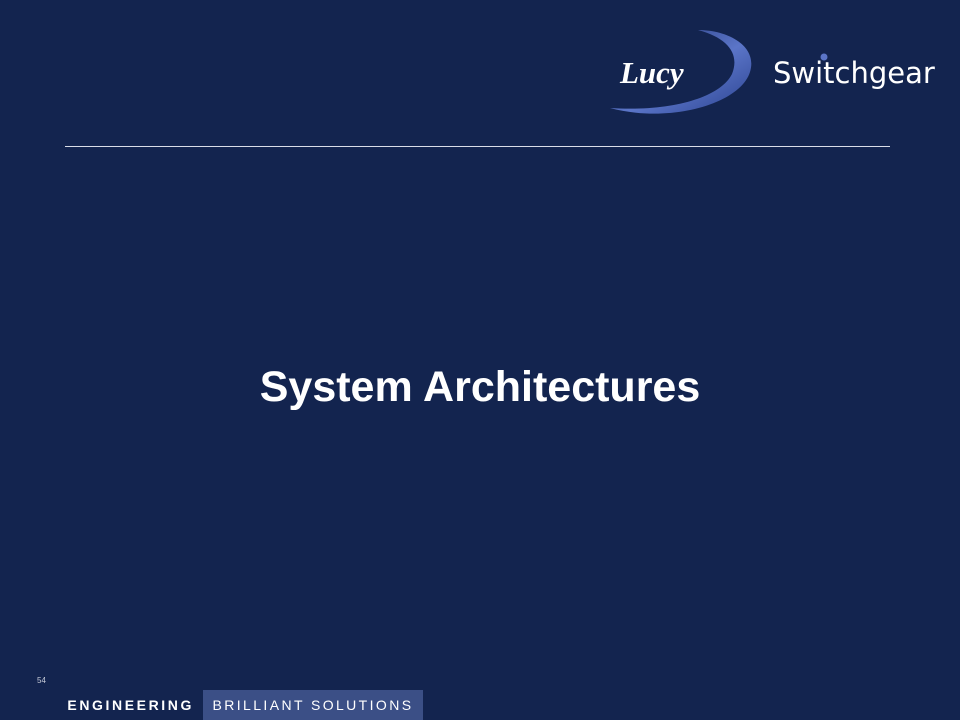 This screenshot has height=720, width=960. I want to click on footer-banner: ENGINEERING BRILLIANT SOLUTIONS, so click(480, 705).